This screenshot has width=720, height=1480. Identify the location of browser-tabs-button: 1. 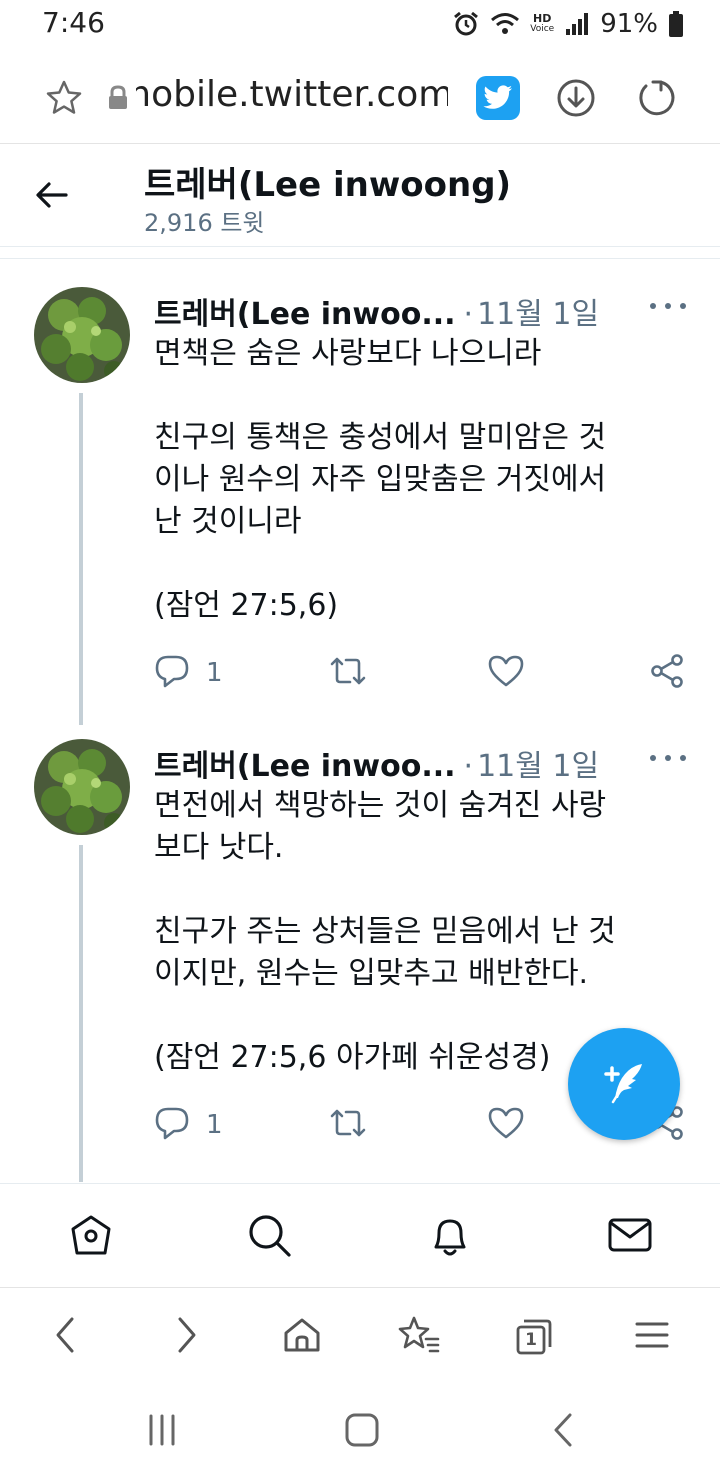
(534, 1337).